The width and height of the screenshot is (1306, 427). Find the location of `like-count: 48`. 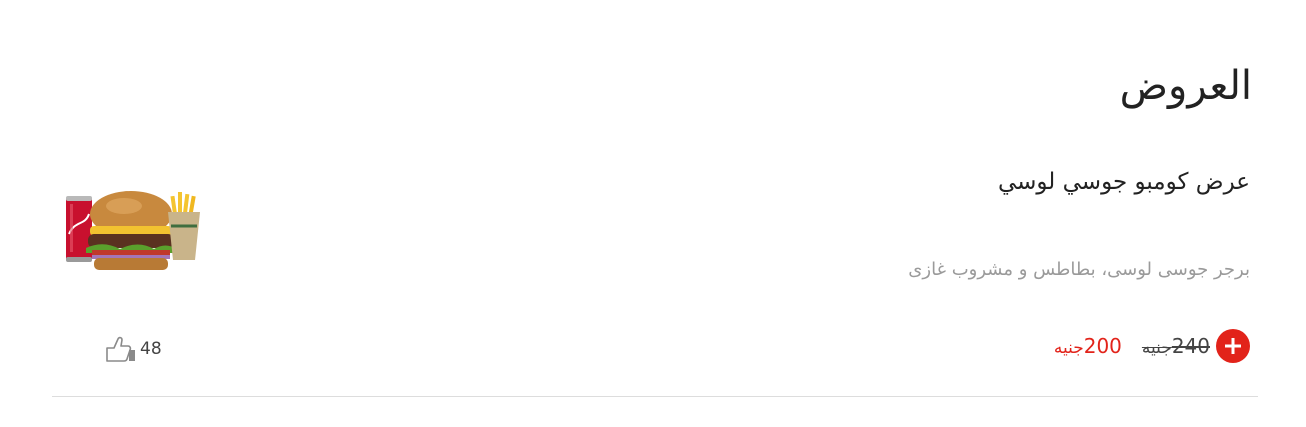

like-count: 48 is located at coordinates (151, 349).